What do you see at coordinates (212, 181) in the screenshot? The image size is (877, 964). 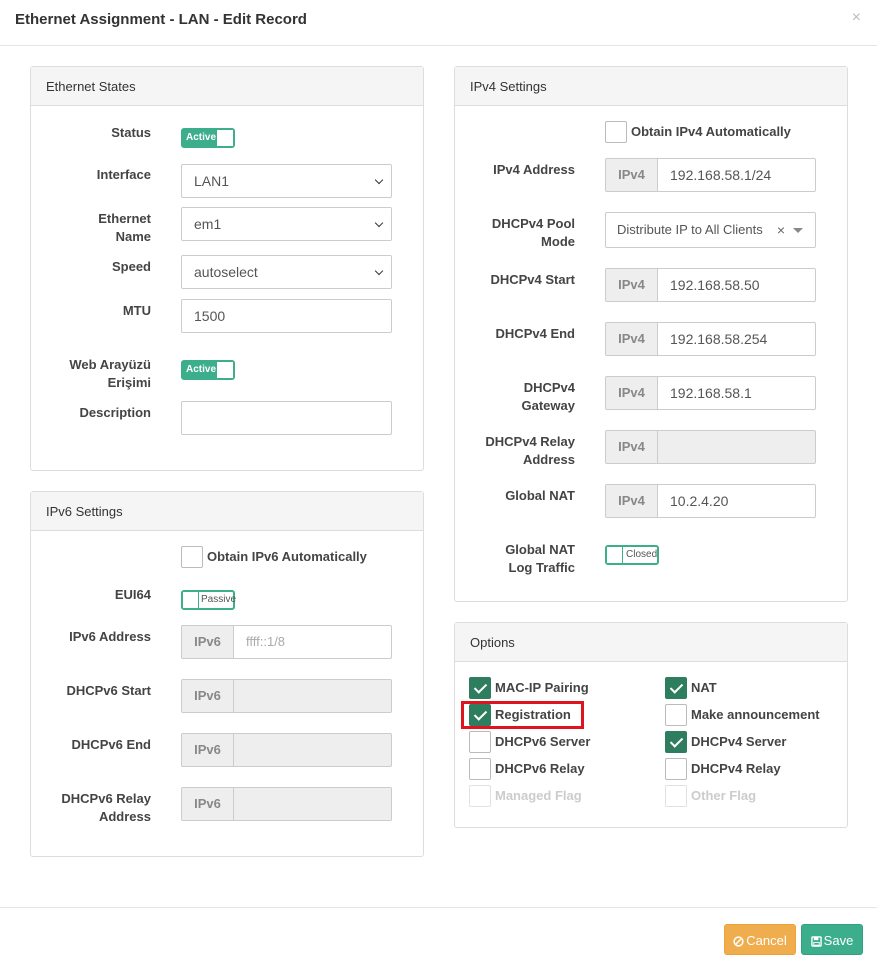 I see `interface-value: LAN1` at bounding box center [212, 181].